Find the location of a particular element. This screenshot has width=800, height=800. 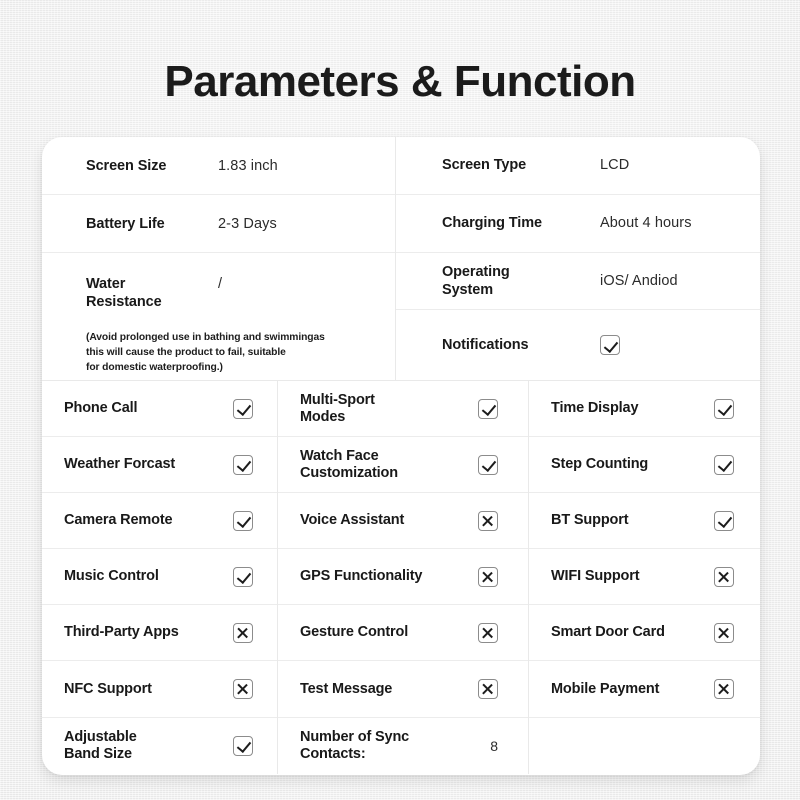

feature-row-voice-assistant: Voice Assistant is located at coordinates (403, 521).